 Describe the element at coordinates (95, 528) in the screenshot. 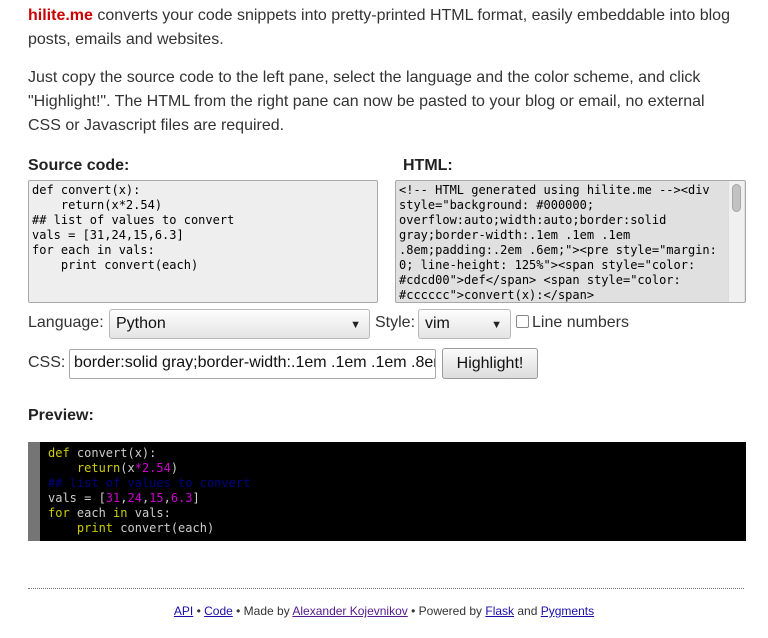

I see `code-token: print` at that location.